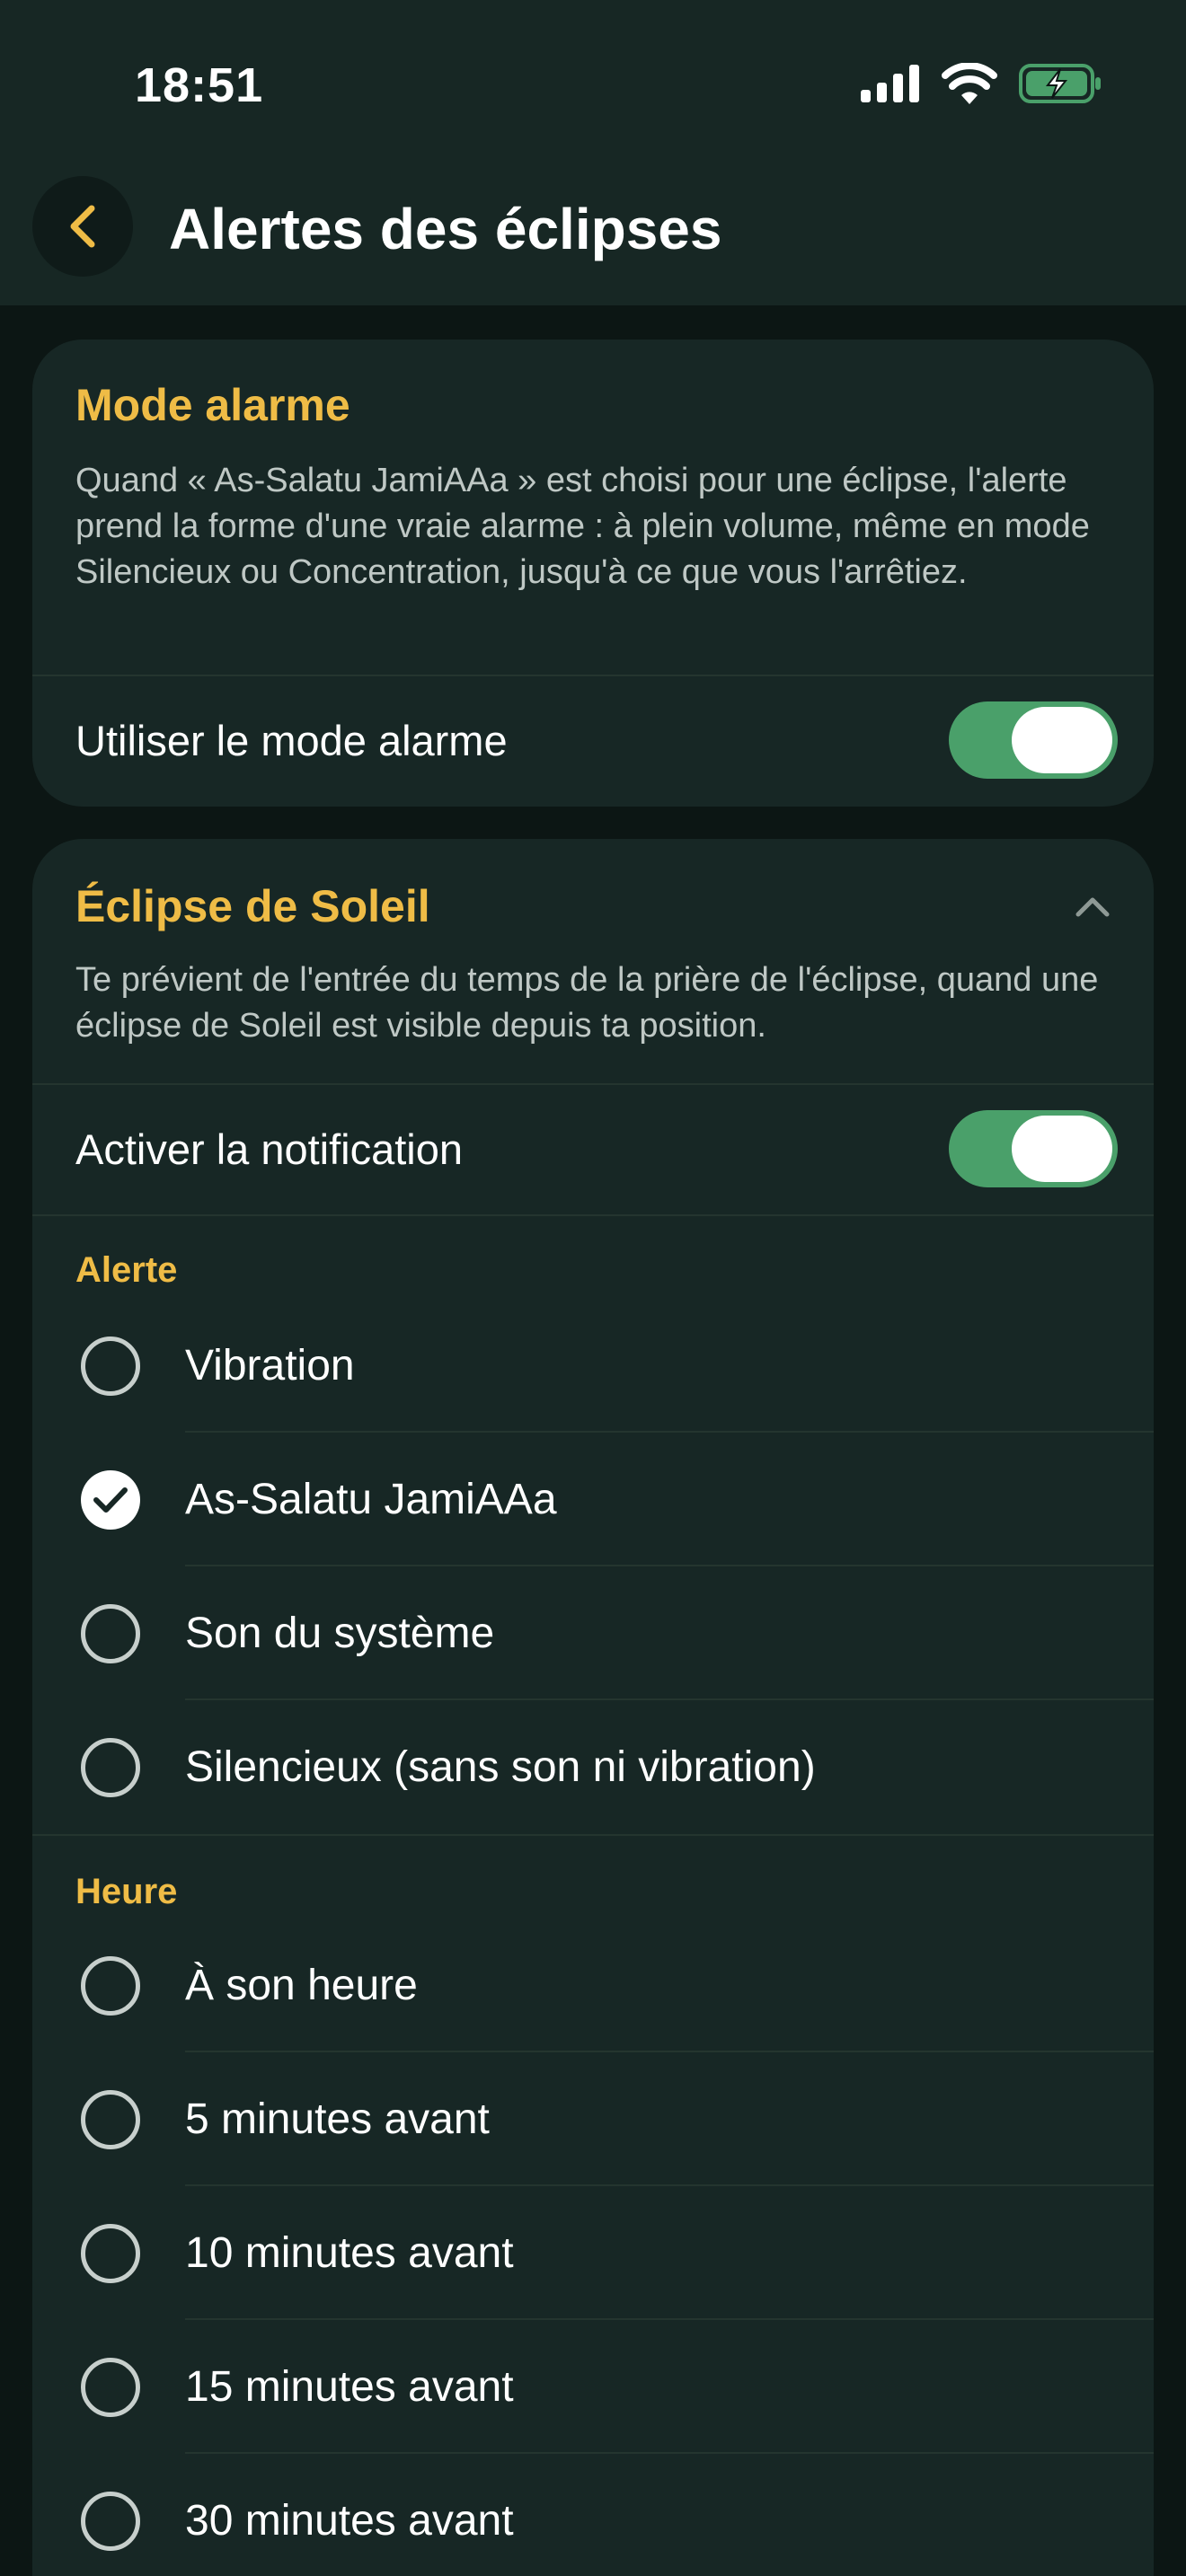 This screenshot has width=1186, height=2576. Describe the element at coordinates (371, 1499) in the screenshot. I see `option-label: As-Salatu JamiAAa` at that location.